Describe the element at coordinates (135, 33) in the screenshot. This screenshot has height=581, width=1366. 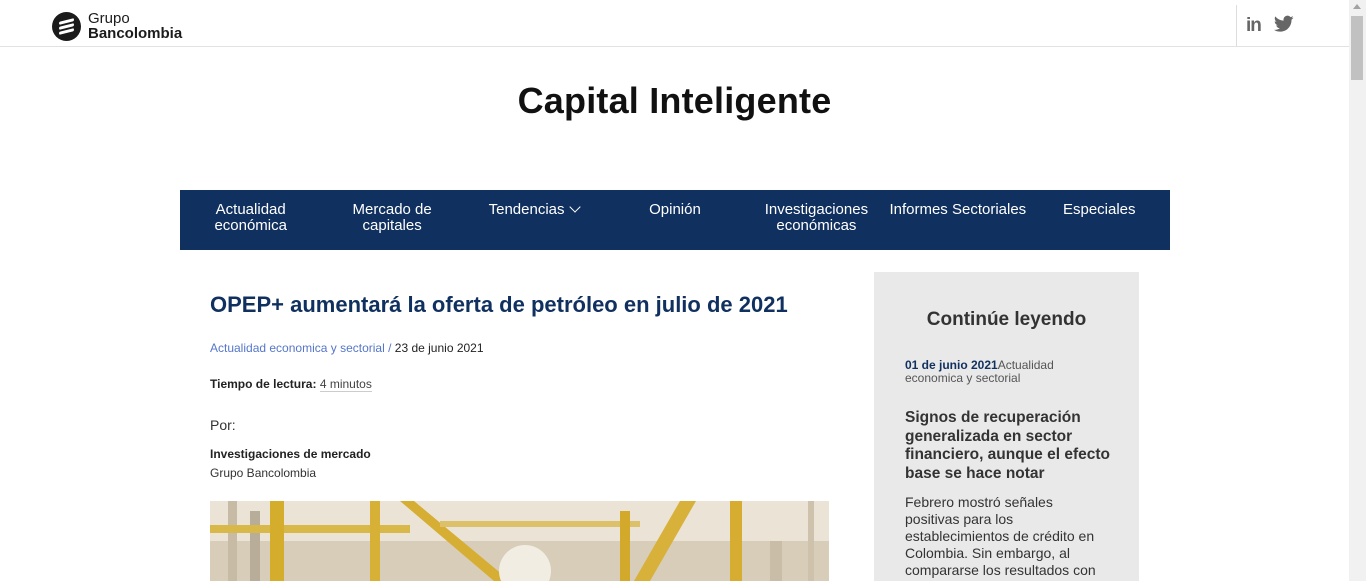
I see `logo-text-line2: Bancolombia` at that location.